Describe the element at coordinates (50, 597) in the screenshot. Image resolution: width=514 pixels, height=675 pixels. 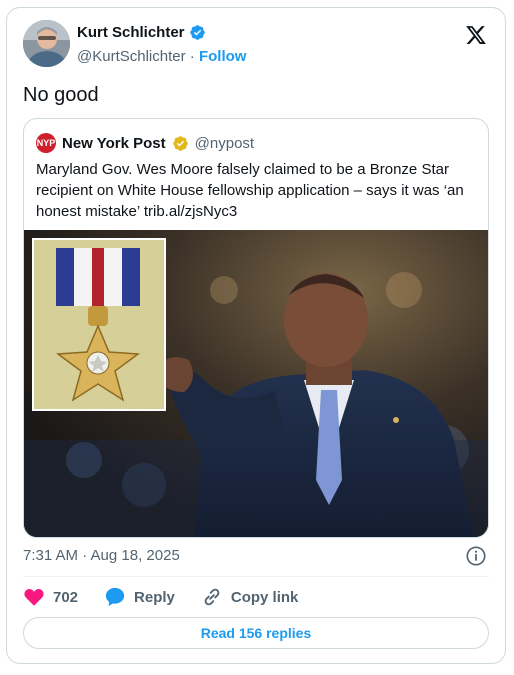
I see `like-button: 702` at that location.